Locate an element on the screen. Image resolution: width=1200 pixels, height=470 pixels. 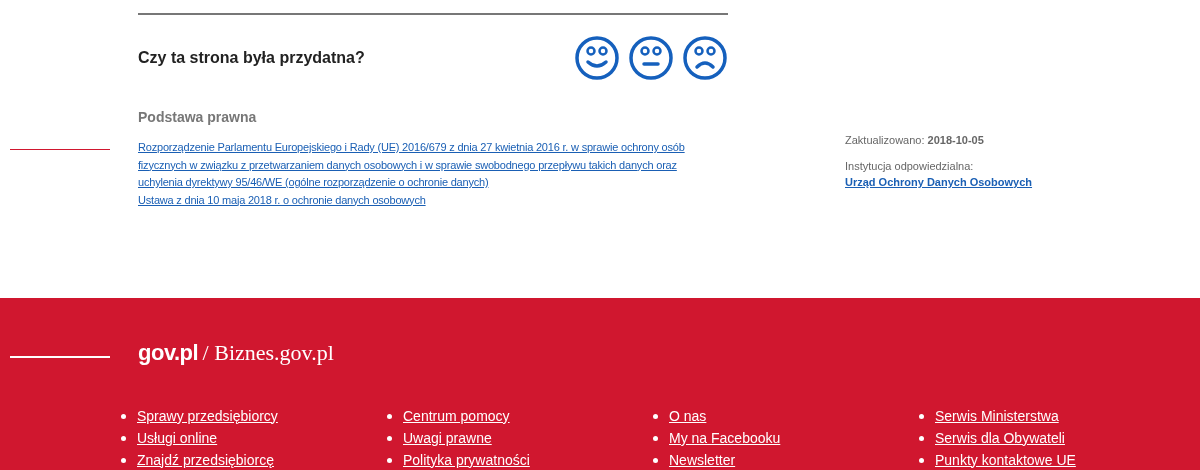
legal-link: Rozporządzenie Parlamentu Europejskiego i Rady (UE) 2016/679 z dnia 27 kwietnia 2016 r. w sprawie ochrony osób fizycznych w związku z przetwarzaniem danych osobowych i w sprawie swobodnego przepływu takich danych oraz uchylenia dyrektywy 95/46/WE (ogólne rozporządzenie o ochronie danych) is located at coordinates (425, 165).